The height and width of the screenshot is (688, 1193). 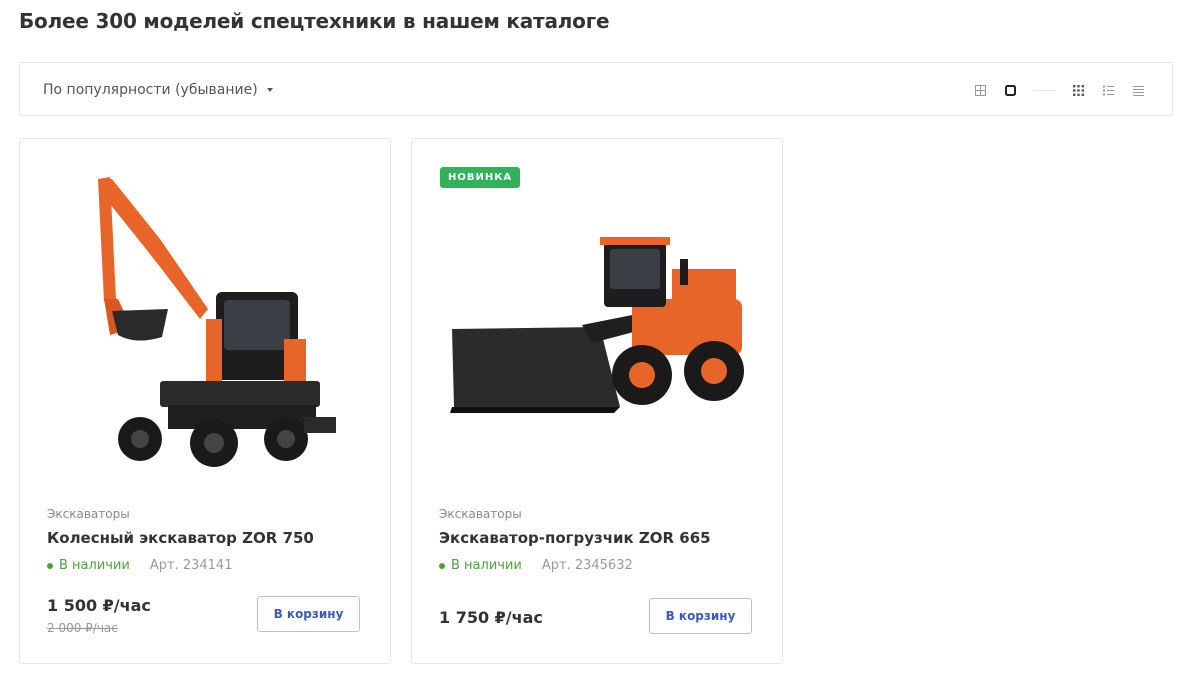 I want to click on product-old-price: 2 000 ₽/час, so click(x=82, y=628).